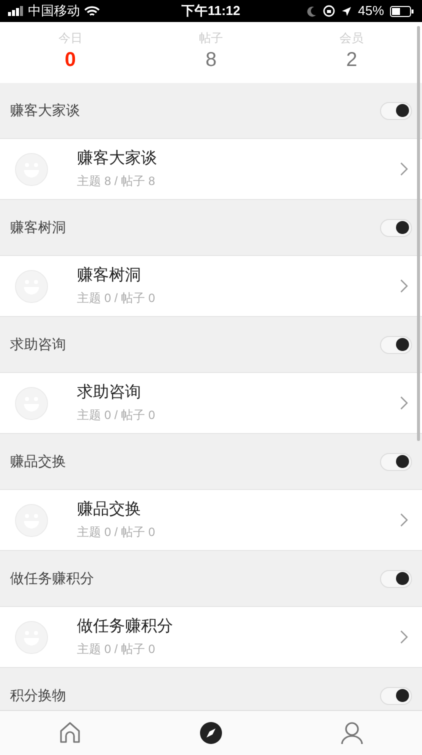 The width and height of the screenshot is (422, 755). I want to click on forum-name: 赚客树洞, so click(109, 276).